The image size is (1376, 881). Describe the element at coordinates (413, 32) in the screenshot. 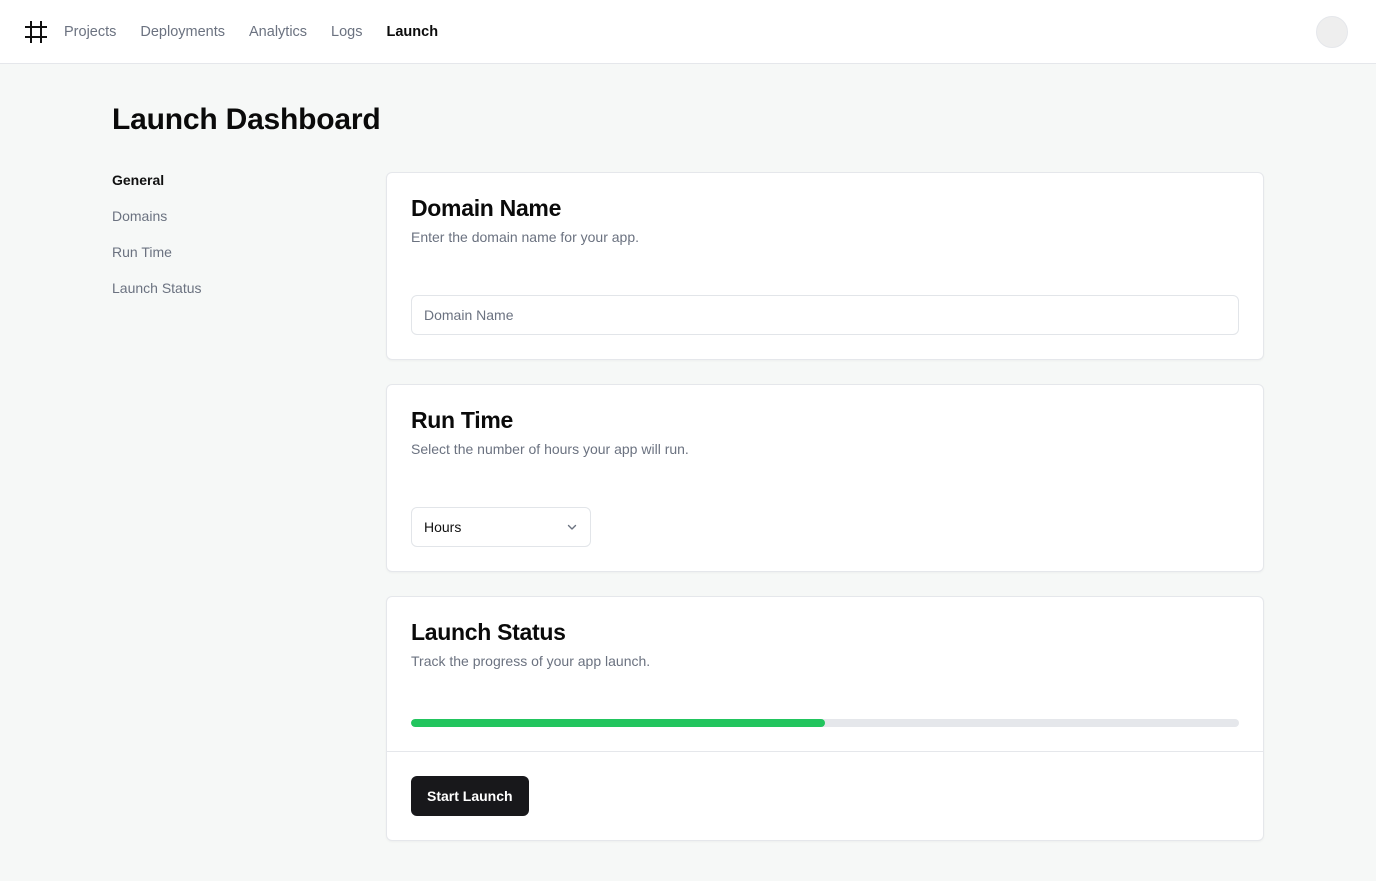

I see `nav-launch: Launch` at that location.